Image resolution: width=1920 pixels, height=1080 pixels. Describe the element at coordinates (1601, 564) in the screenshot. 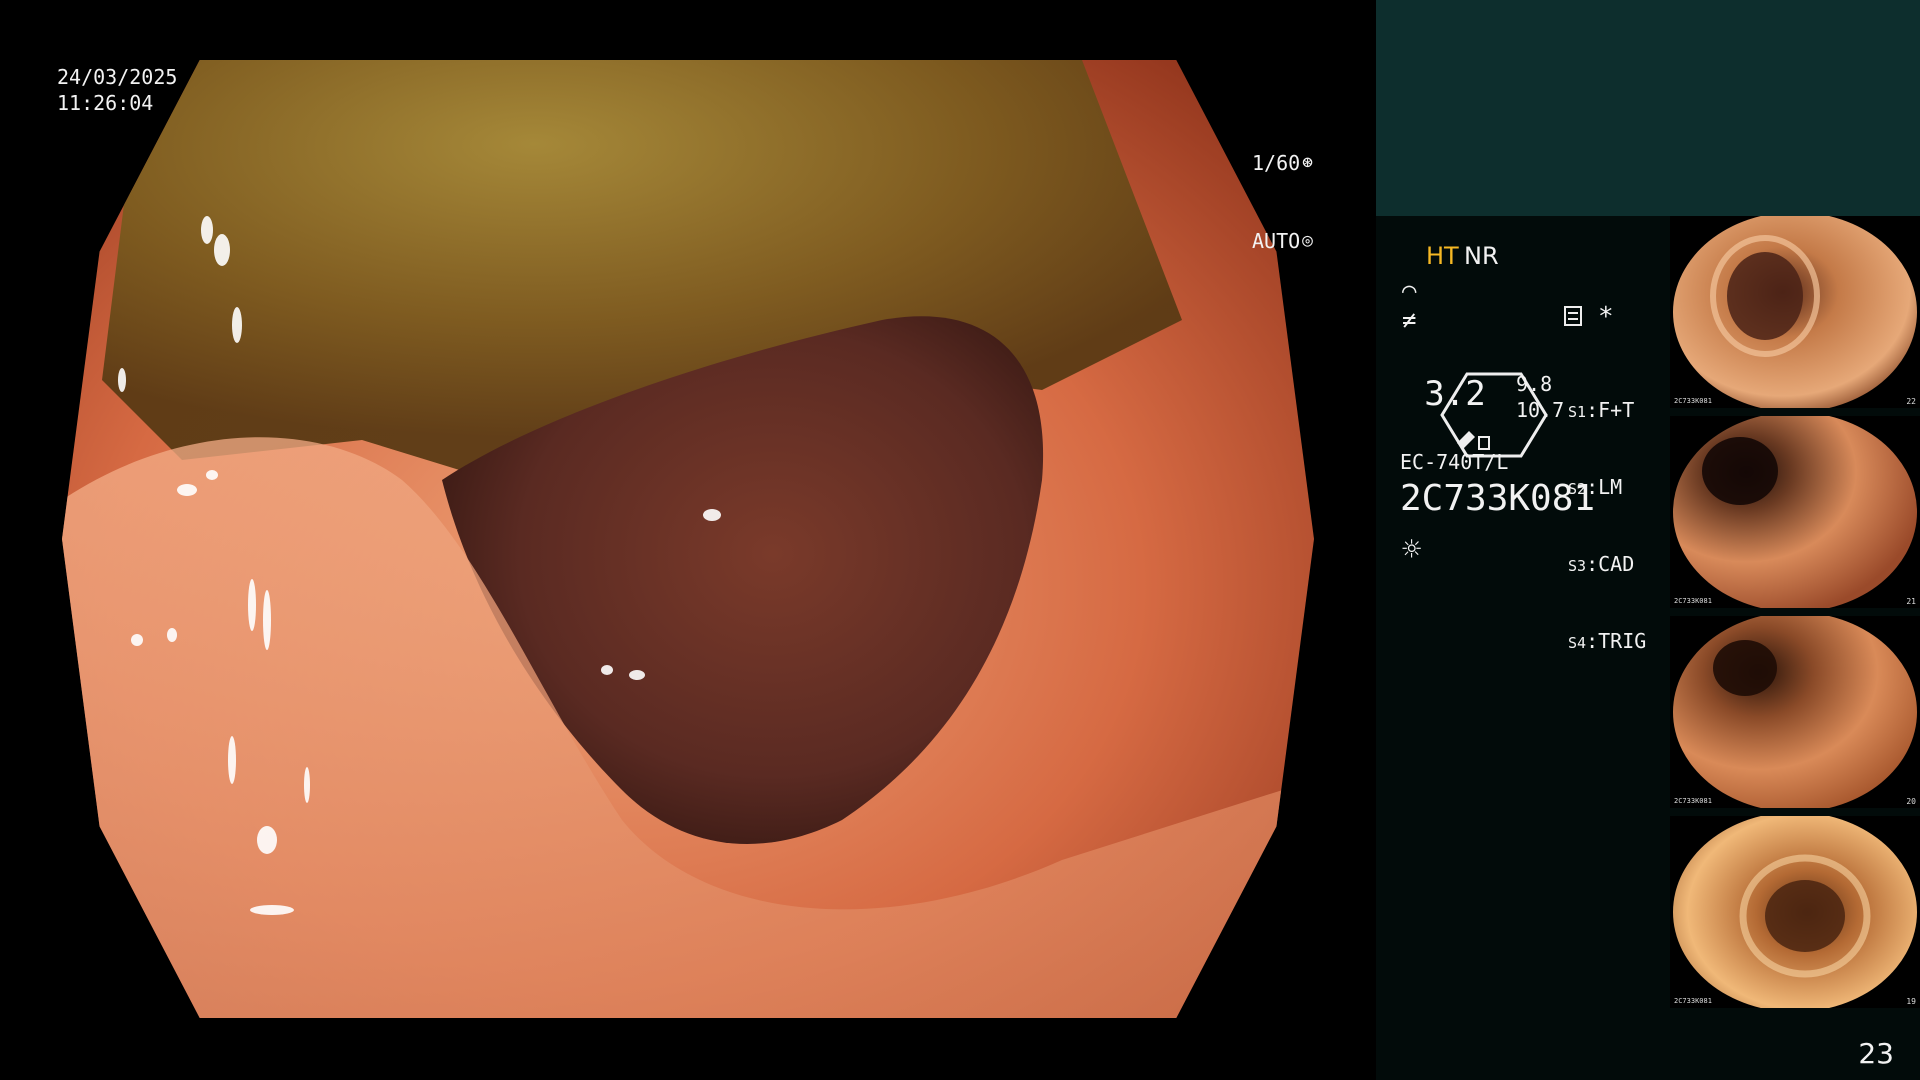

I see `switch-s3: S3:CAD` at that location.